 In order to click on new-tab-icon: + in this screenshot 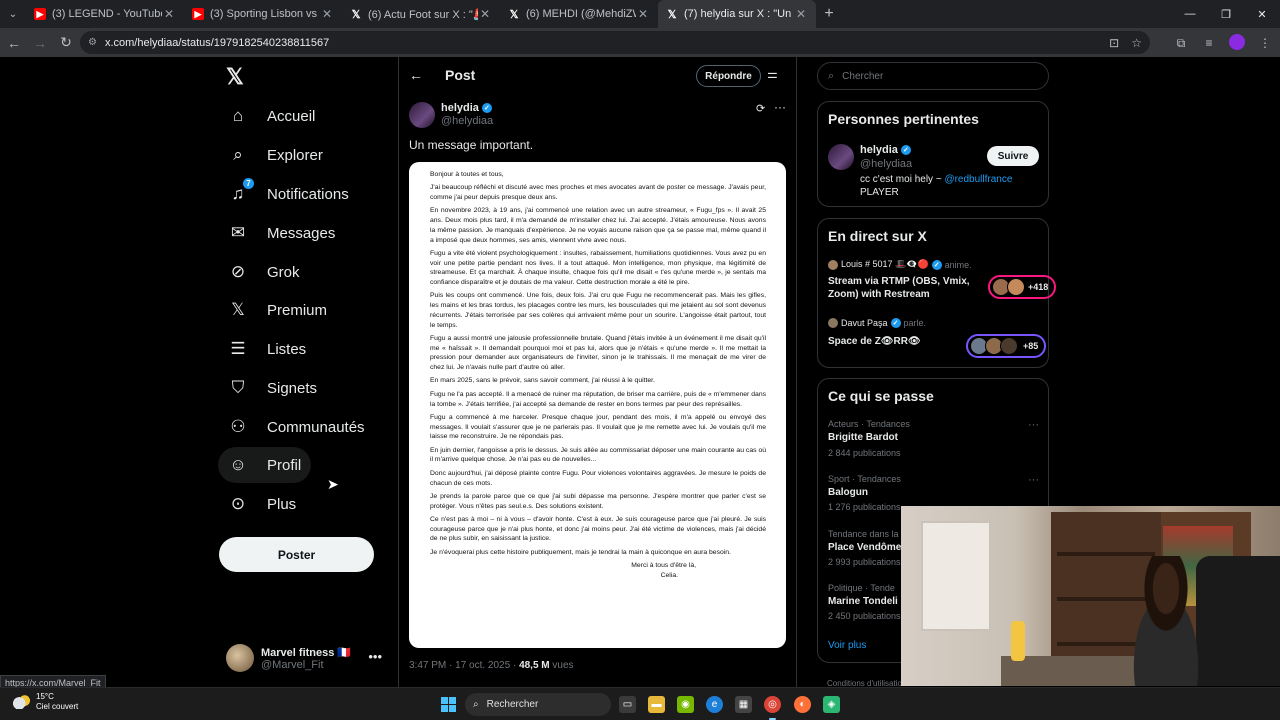, I will do `click(829, 14)`.